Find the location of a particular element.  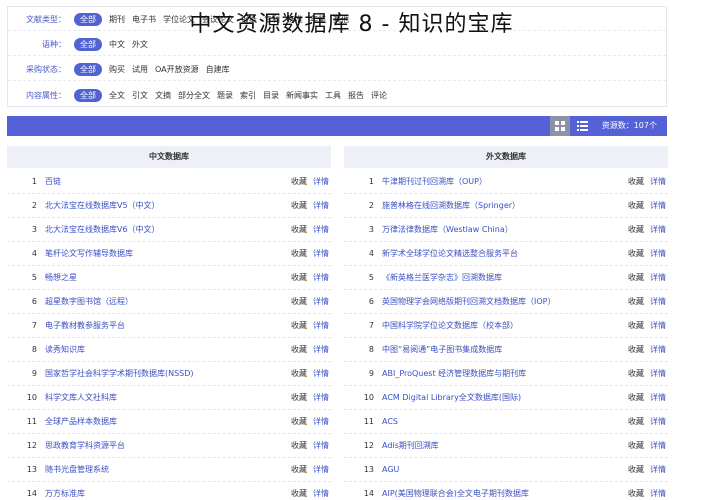

filter-option: 中文 is located at coordinates (117, 44).